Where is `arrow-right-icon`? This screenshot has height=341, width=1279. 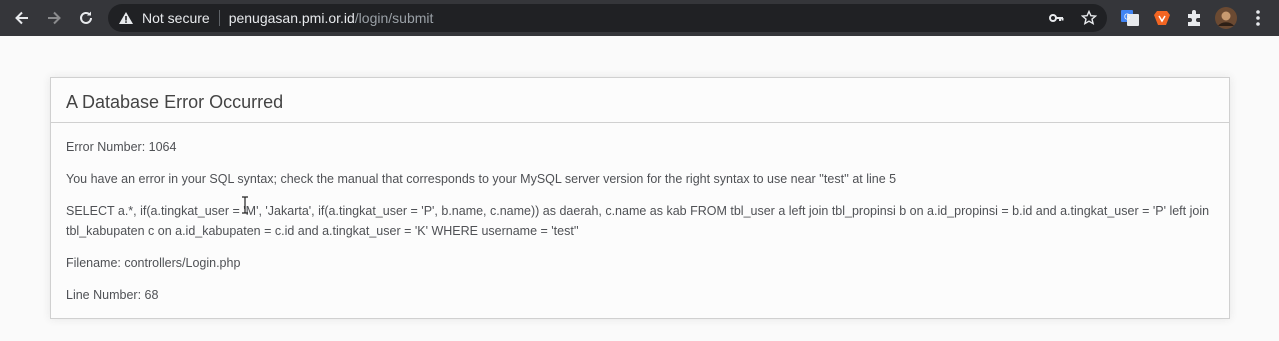
arrow-right-icon is located at coordinates (54, 18).